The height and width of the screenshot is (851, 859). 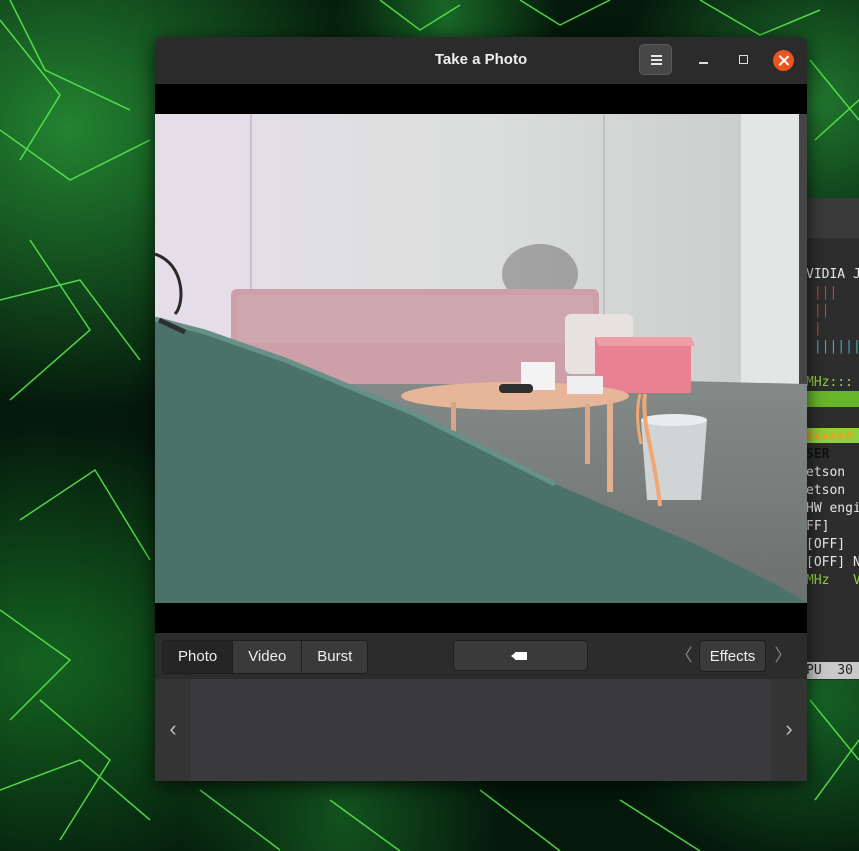 What do you see at coordinates (198, 657) in the screenshot?
I see `mode-photo-button: Photo` at bounding box center [198, 657].